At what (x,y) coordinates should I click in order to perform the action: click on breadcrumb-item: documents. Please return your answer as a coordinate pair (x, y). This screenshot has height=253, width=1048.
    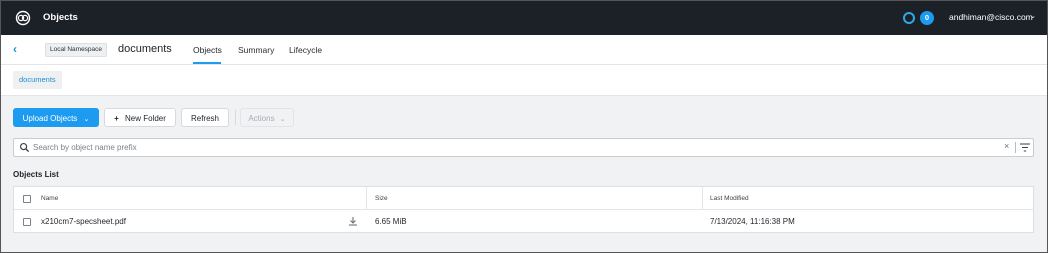
    Looking at the image, I should click on (37, 80).